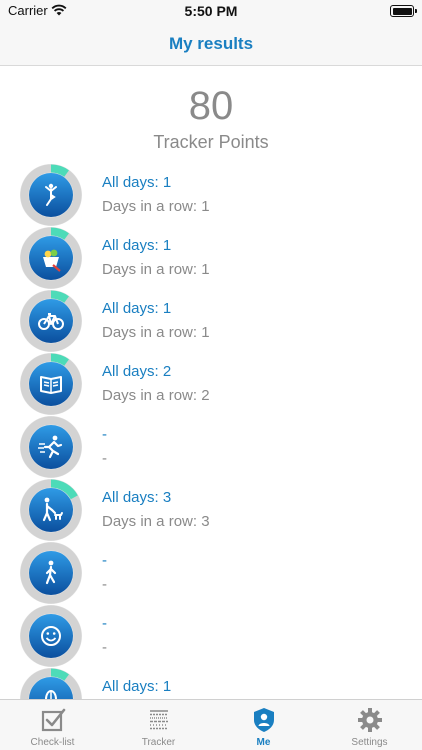  Describe the element at coordinates (369, 720) in the screenshot. I see `gear-icon` at that location.